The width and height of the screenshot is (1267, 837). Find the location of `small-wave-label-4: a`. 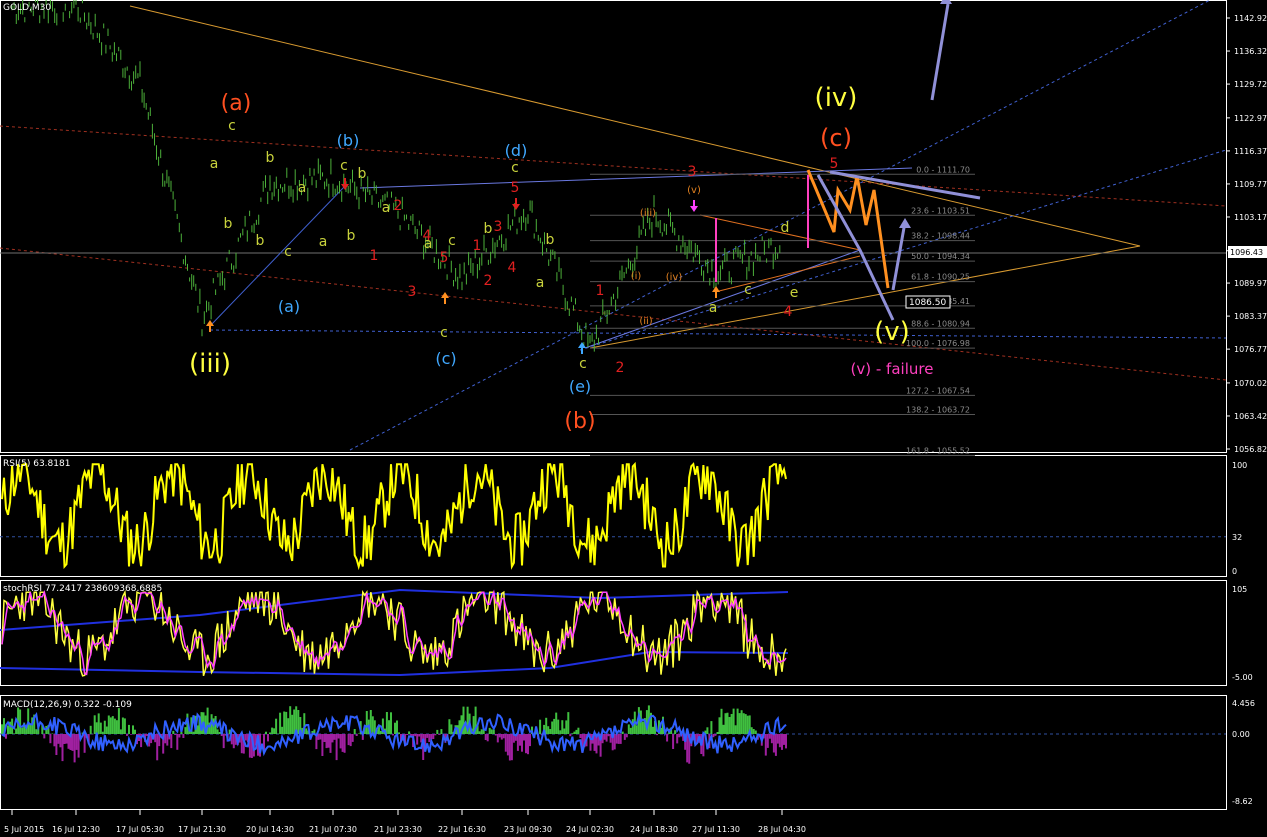

small-wave-label-4: a is located at coordinates (302, 188).